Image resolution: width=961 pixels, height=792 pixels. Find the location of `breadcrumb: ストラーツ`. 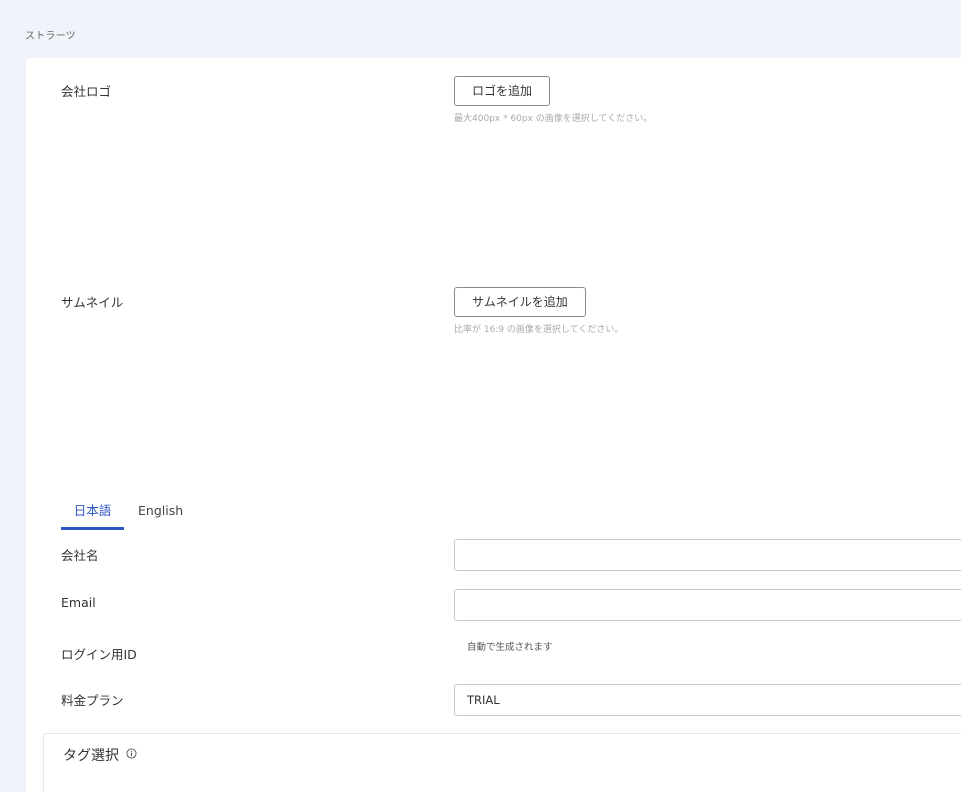

breadcrumb: ストラーツ is located at coordinates (50, 36).